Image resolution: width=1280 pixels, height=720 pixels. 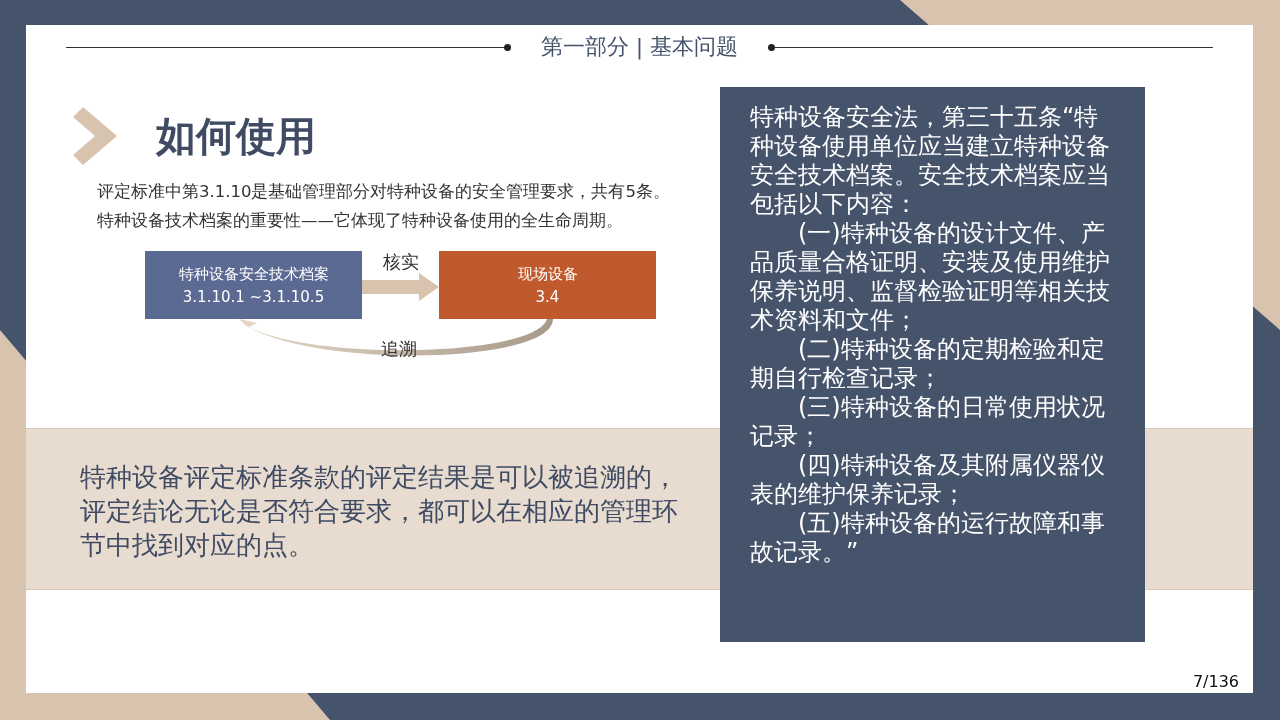 I want to click on quote-item: (五)特种设备的运行故障和事故记录。”, so click(x=928, y=538).